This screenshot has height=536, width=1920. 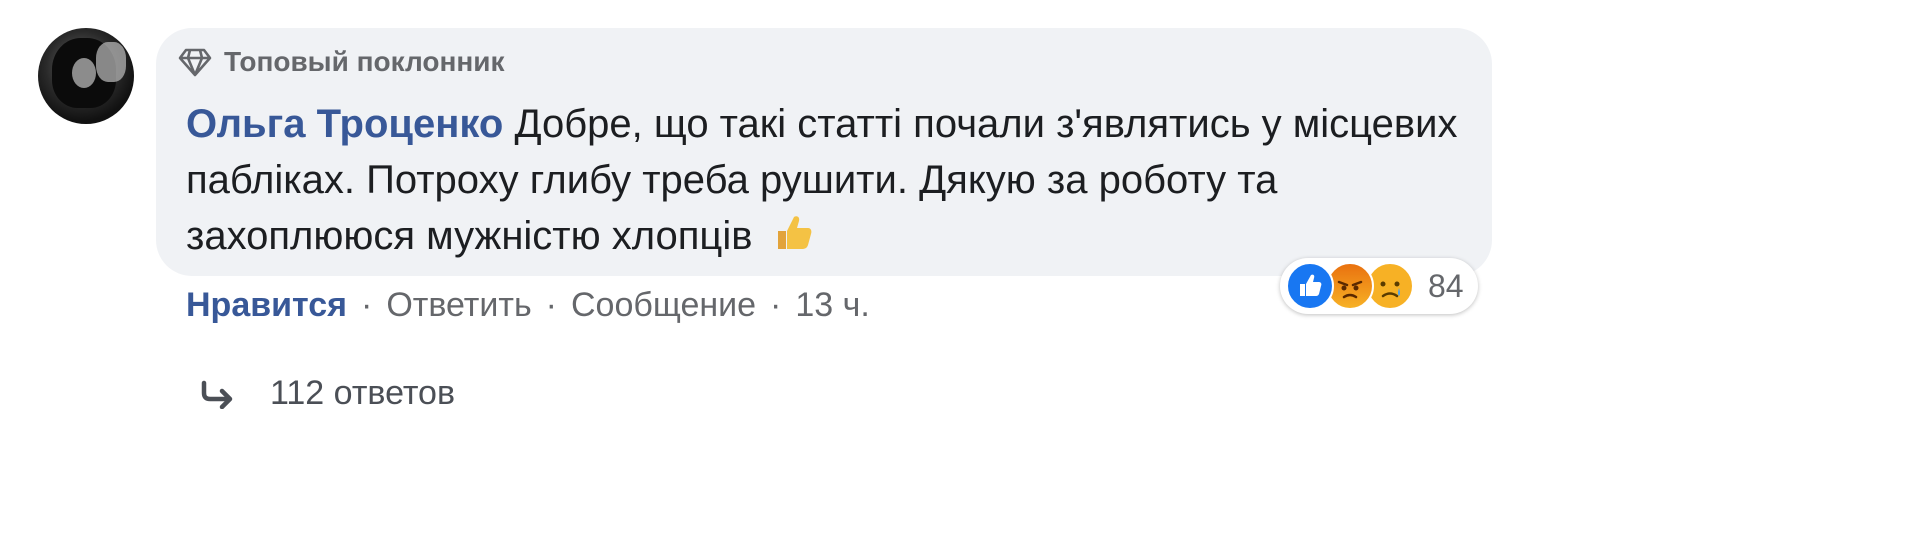 What do you see at coordinates (266, 305) in the screenshot?
I see `like-button: Нравится` at bounding box center [266, 305].